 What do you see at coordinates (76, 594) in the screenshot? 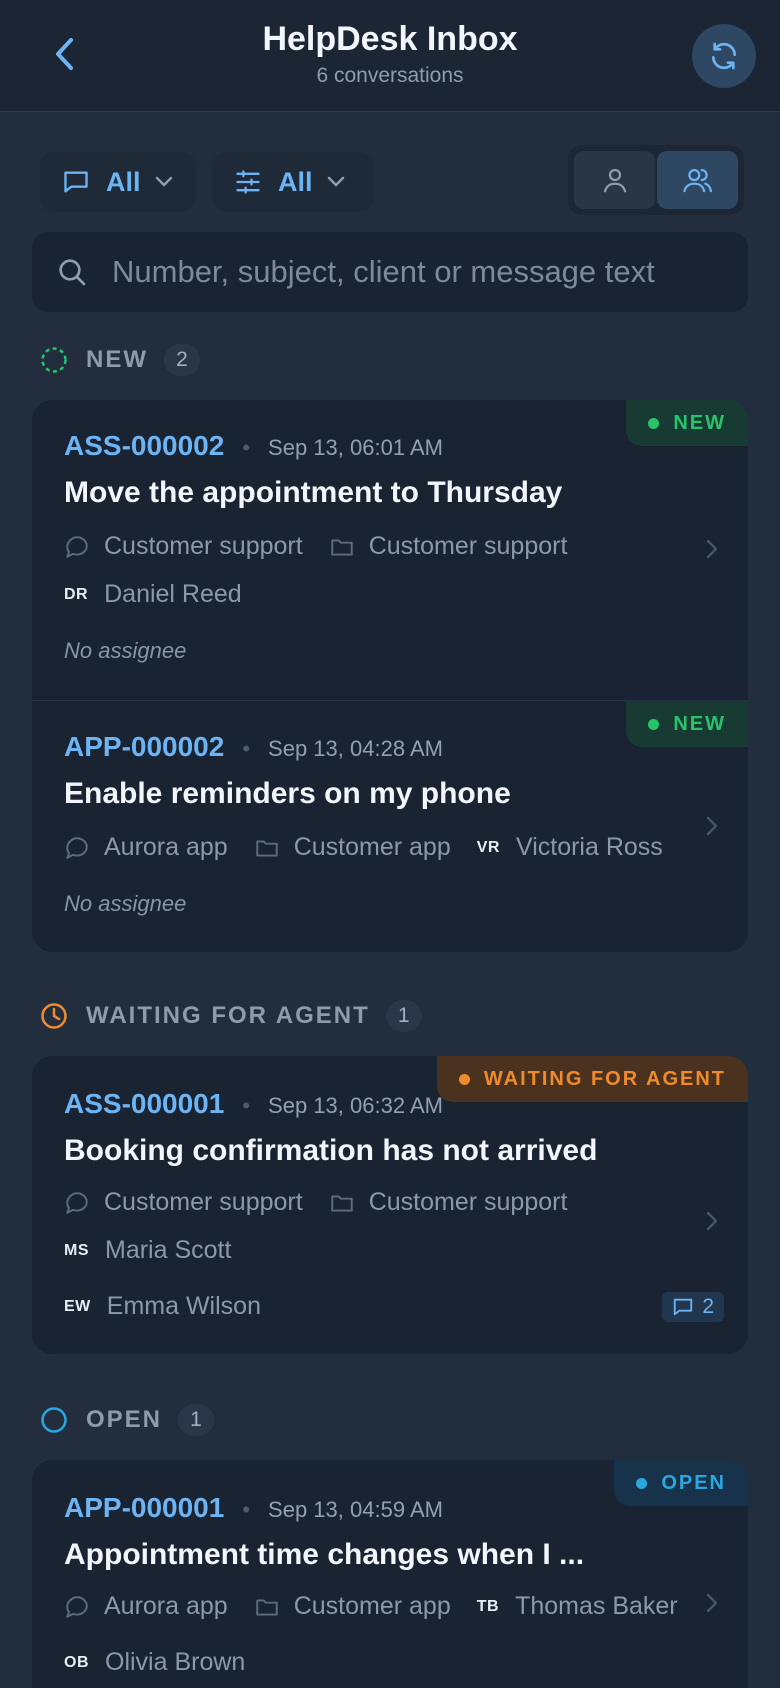
I see `client-avatar: DR` at bounding box center [76, 594].